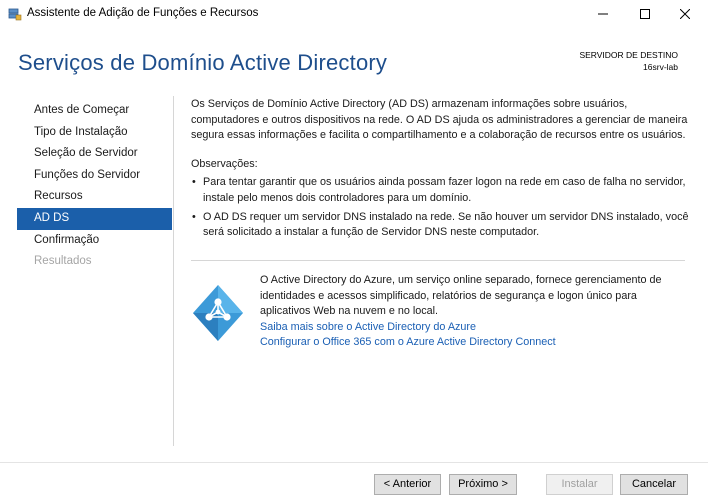 This screenshot has width=708, height=504. I want to click on nav-item-antes-de-comecar: Antes de Começar, so click(94, 111).